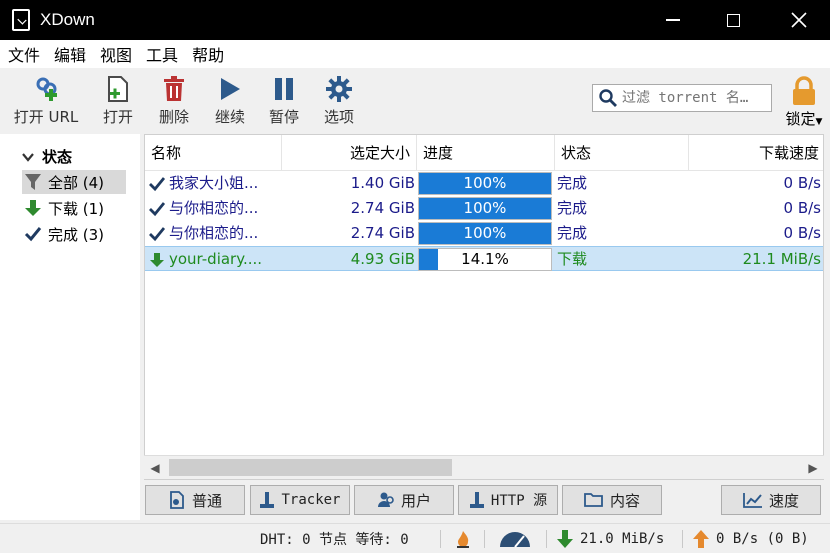 The width and height of the screenshot is (830, 553). Describe the element at coordinates (117, 117) in the screenshot. I see `open-label: 打开` at that location.